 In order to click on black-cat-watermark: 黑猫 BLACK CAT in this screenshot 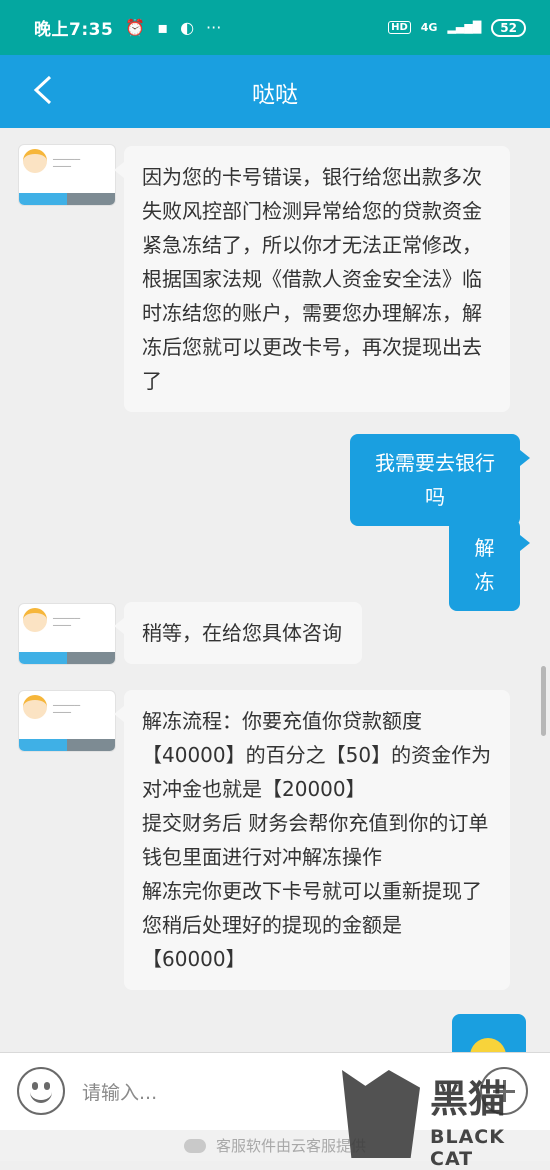, I will do `click(444, 1119)`.